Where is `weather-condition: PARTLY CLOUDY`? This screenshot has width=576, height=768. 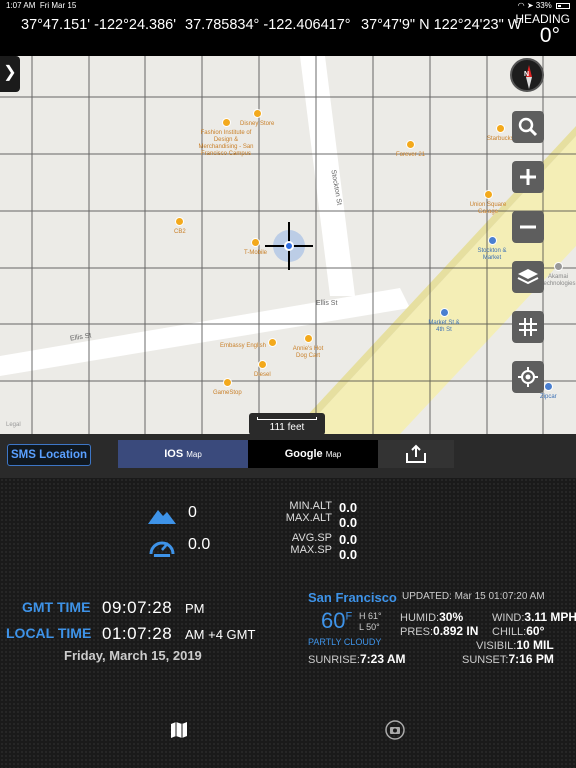
weather-condition: PARTLY CLOUDY is located at coordinates (345, 642).